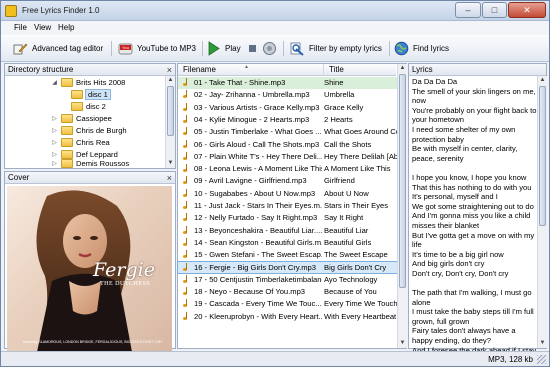 Image resolution: width=550 pixels, height=367 pixels. I want to click on menu-file: File, so click(20, 27).